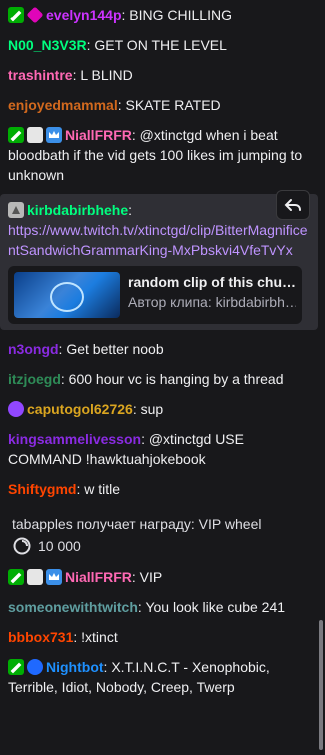 The image size is (325, 755). Describe the element at coordinates (77, 210) in the screenshot. I see `username: kirbdabirbhehe` at that location.